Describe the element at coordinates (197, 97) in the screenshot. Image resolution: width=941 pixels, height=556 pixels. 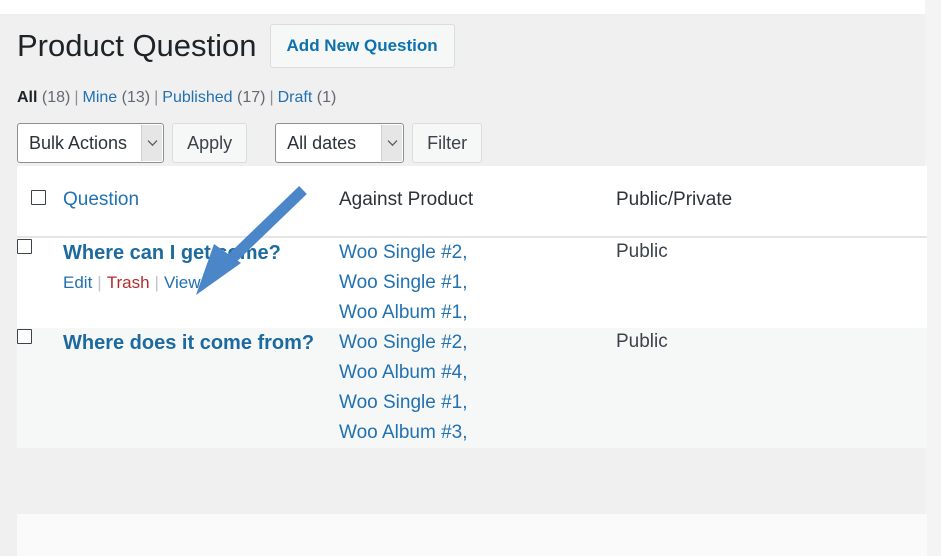
I see `filter-link-published: Published` at that location.